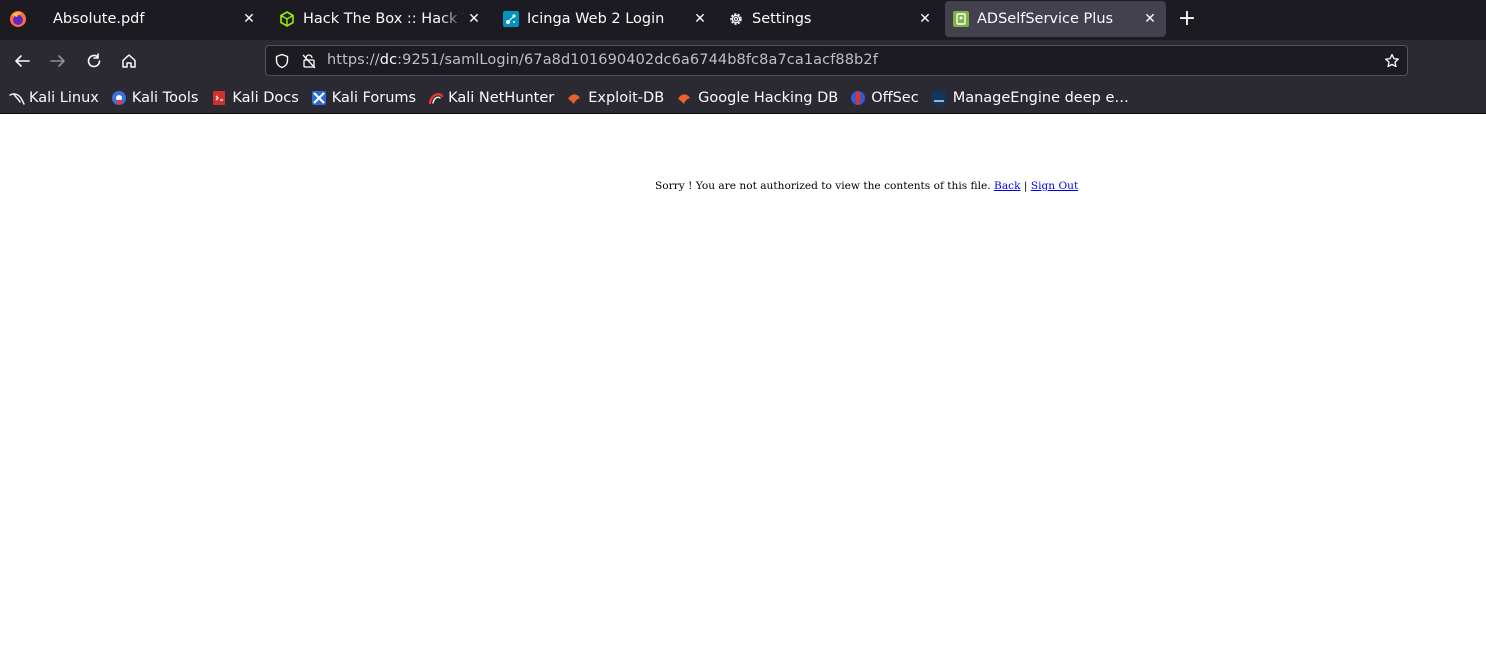  Describe the element at coordinates (1045, 19) in the screenshot. I see `tab-label: ADSelfService Plus` at that location.